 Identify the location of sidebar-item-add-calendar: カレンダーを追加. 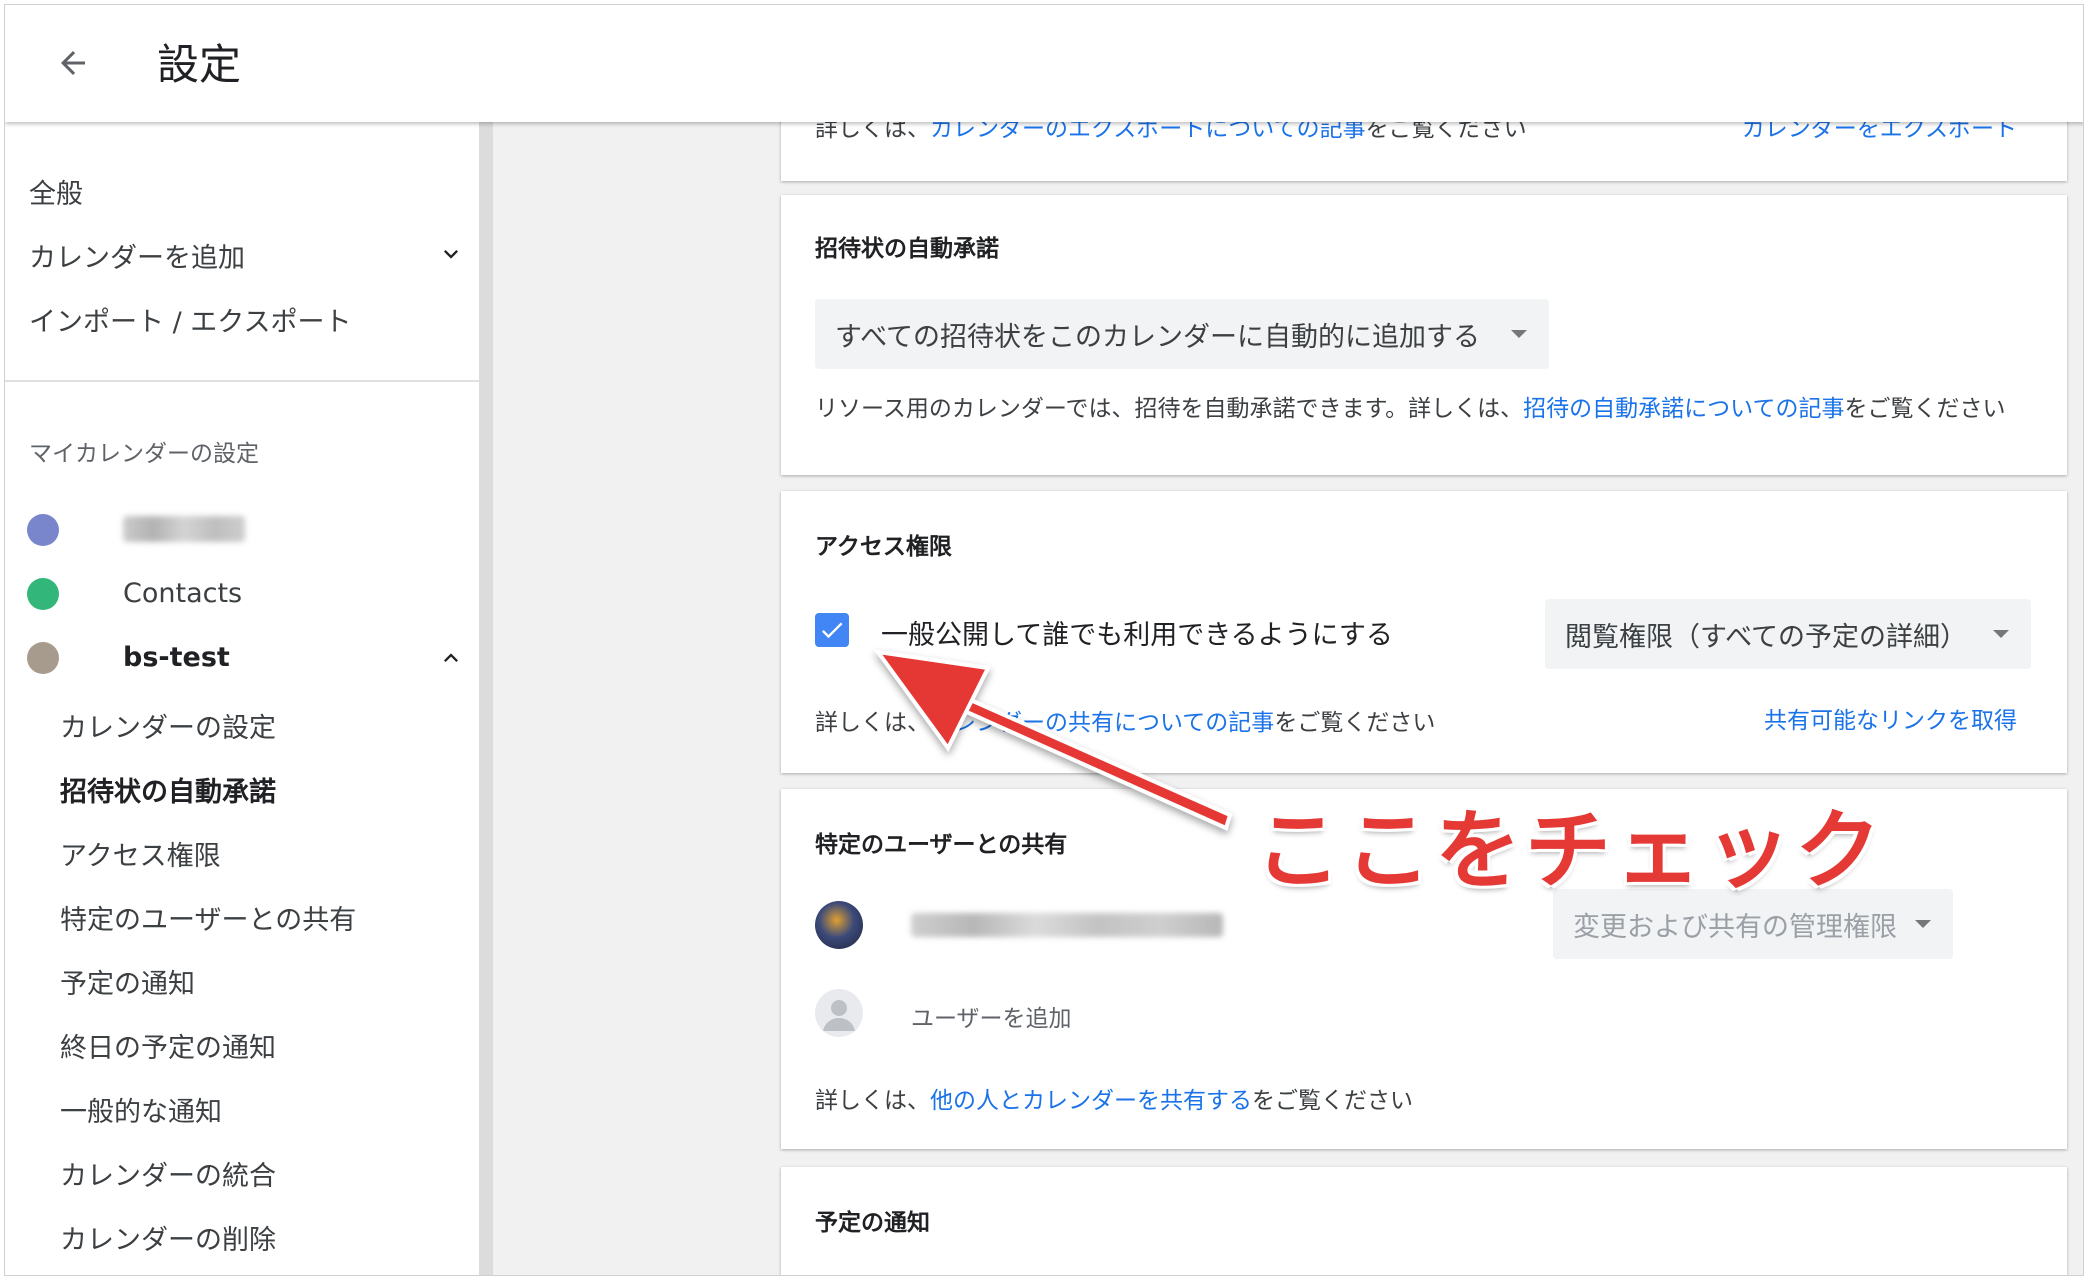
(137, 255).